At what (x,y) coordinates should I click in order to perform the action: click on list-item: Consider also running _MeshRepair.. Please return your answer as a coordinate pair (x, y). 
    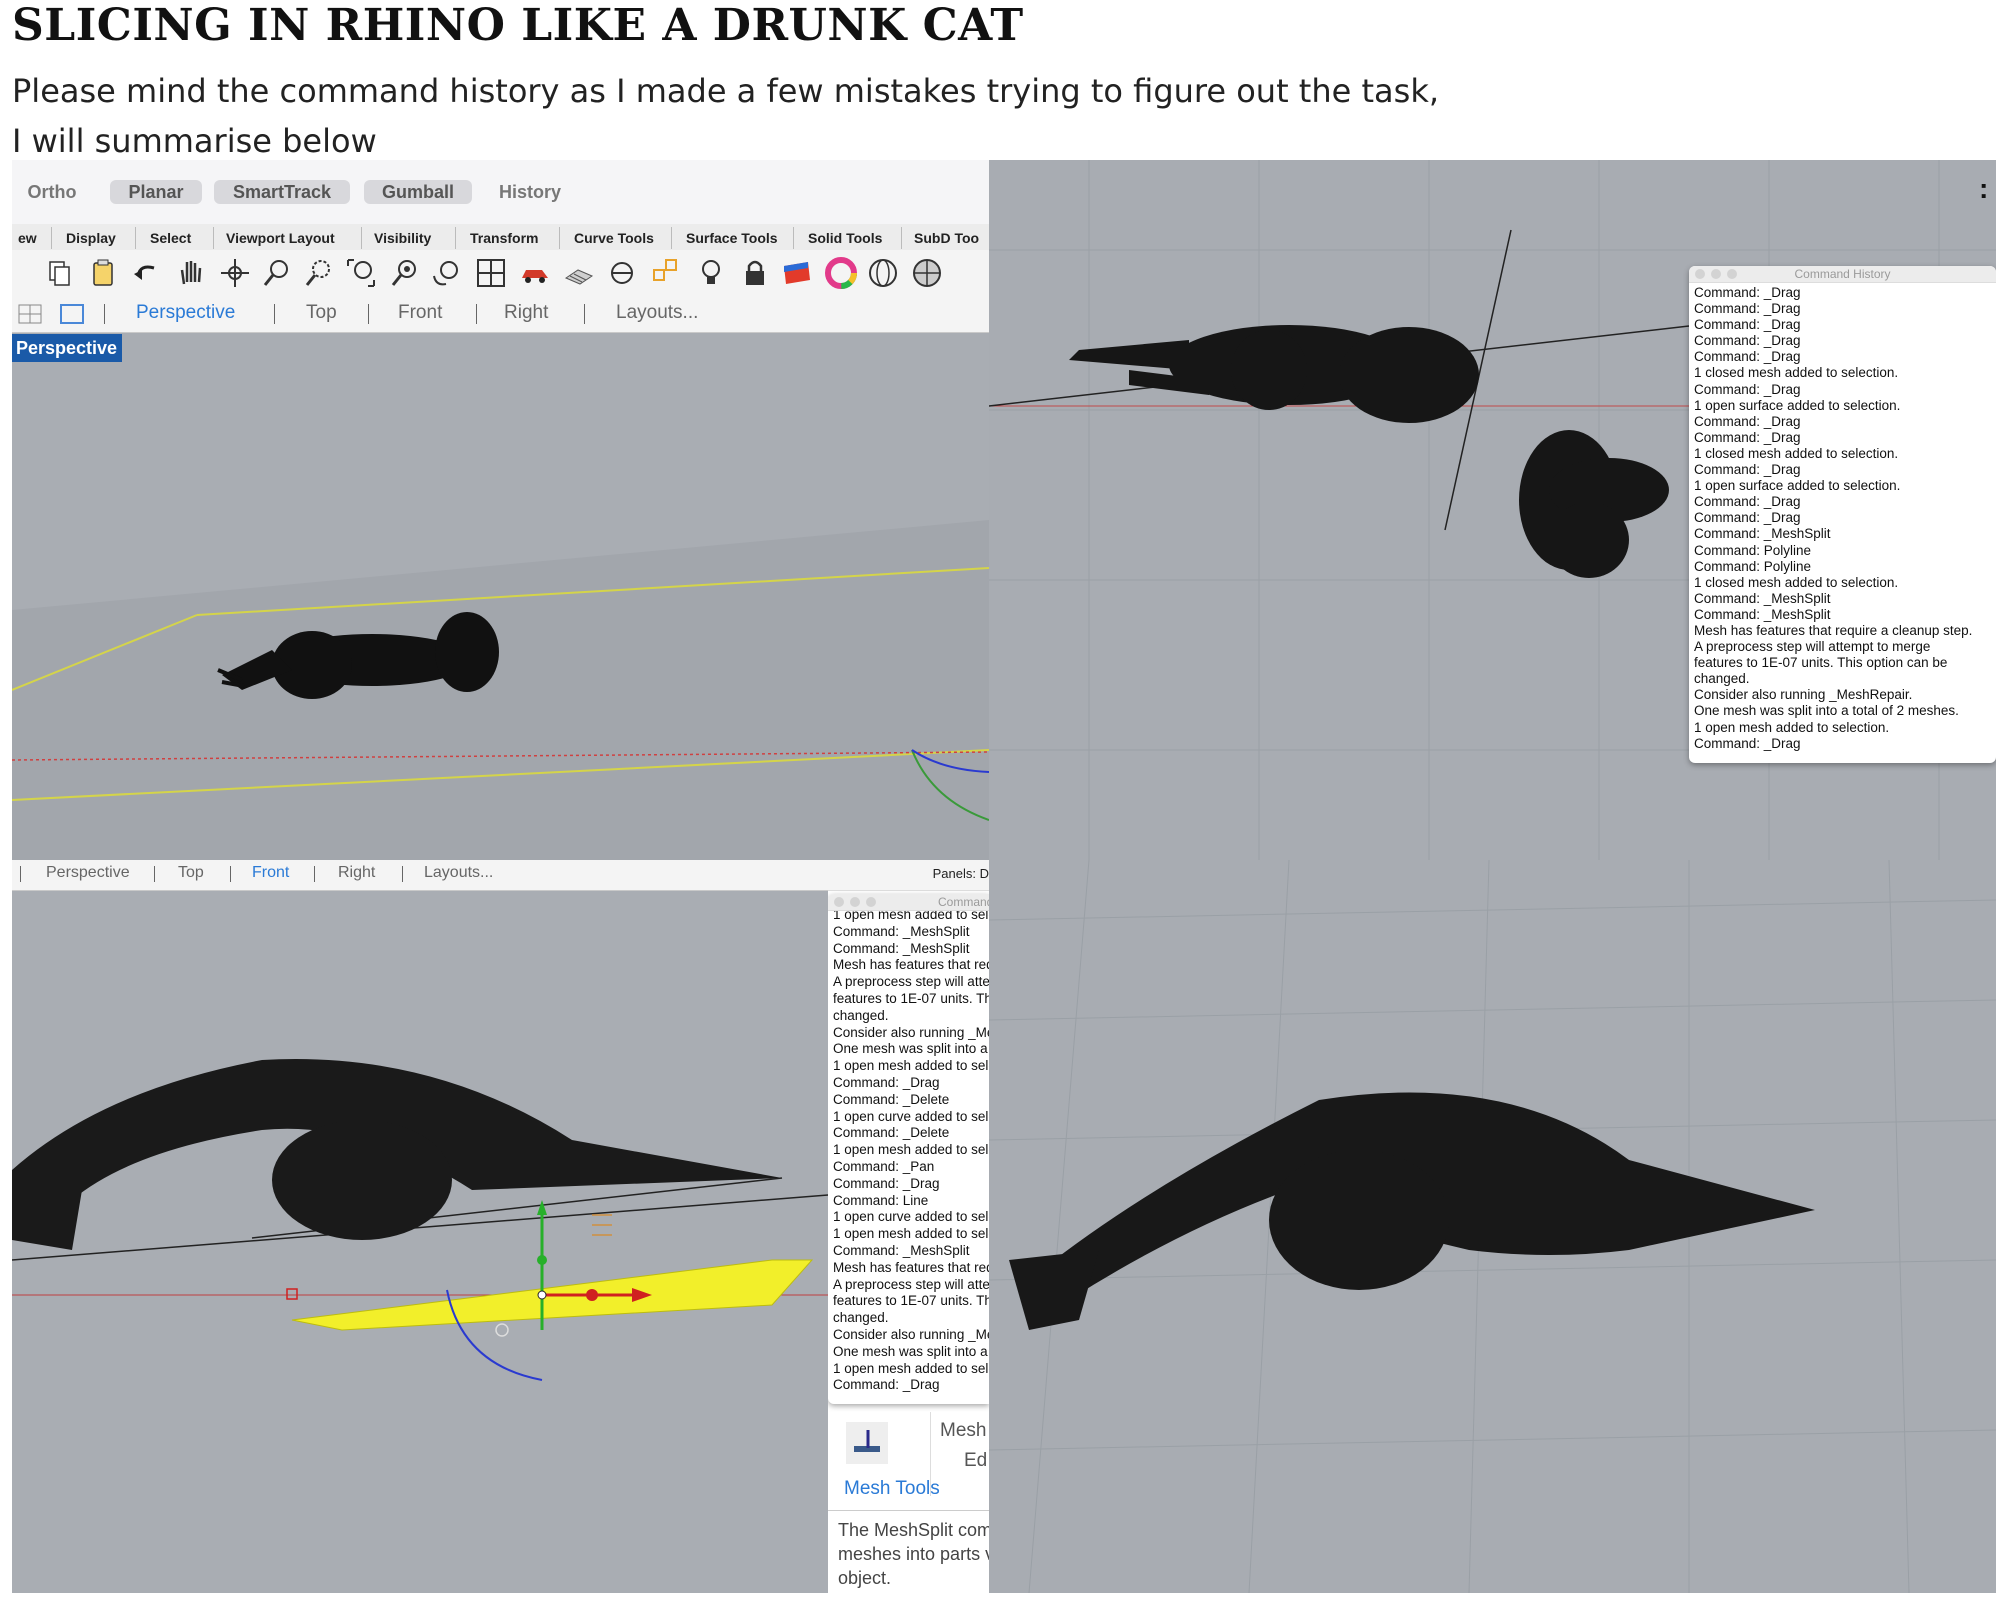
    Looking at the image, I should click on (1803, 695).